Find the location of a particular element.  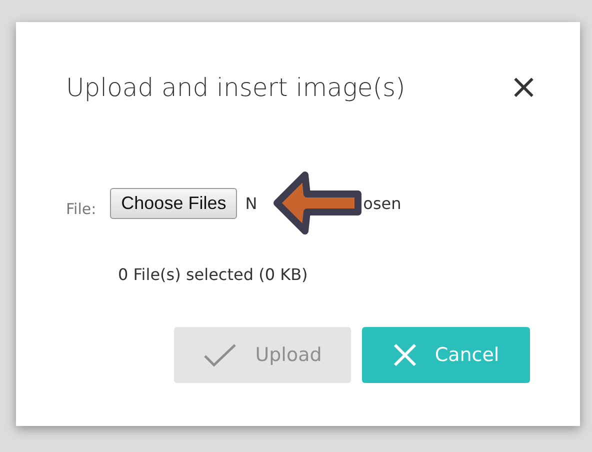

field-label: File: is located at coordinates (81, 209).